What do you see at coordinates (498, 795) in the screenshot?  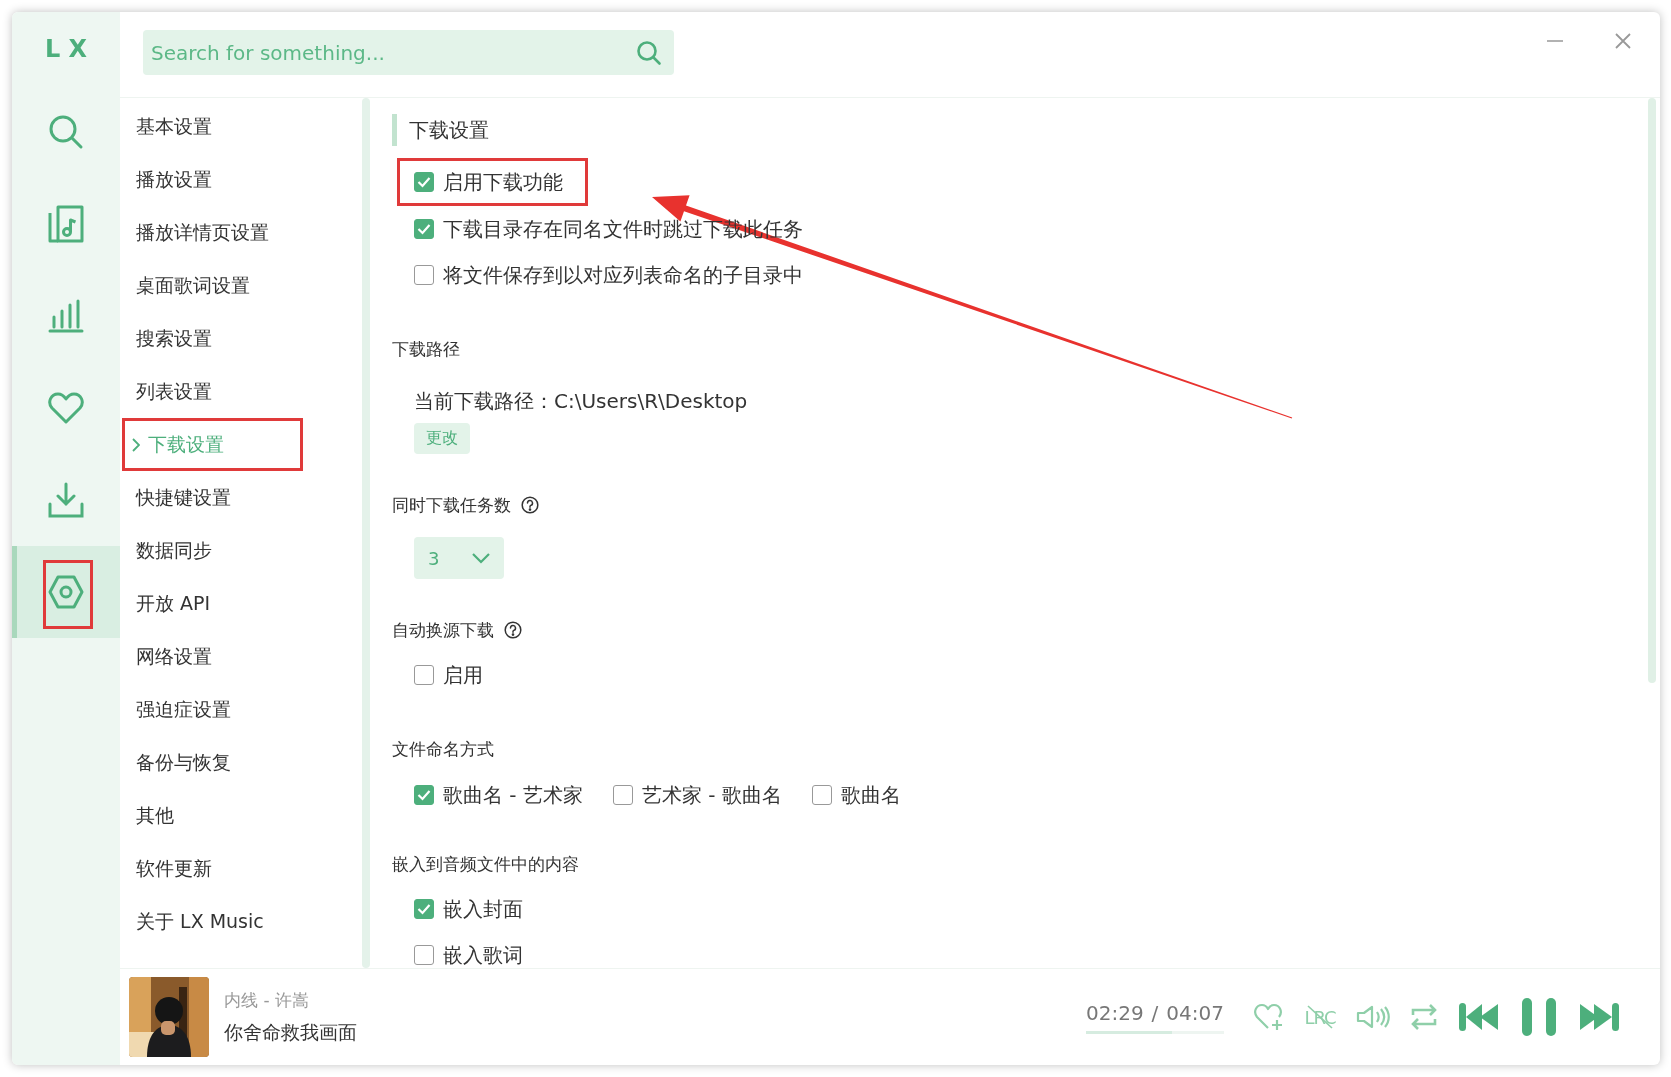 I see `checkbox-option: 歌曲名 - 艺术家` at bounding box center [498, 795].